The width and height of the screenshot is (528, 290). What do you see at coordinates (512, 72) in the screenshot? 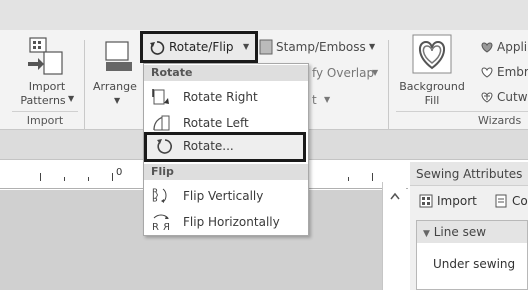
I see `embr-button: Embr` at bounding box center [512, 72].